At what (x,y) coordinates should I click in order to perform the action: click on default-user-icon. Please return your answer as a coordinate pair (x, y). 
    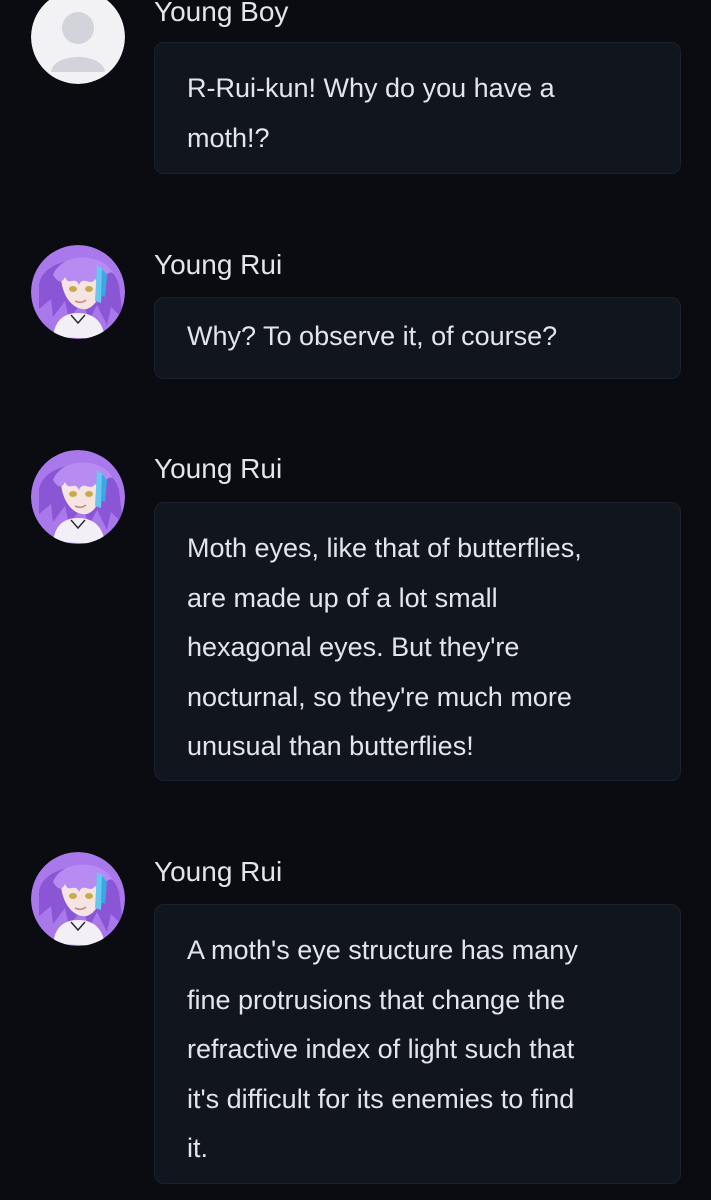
    Looking at the image, I should click on (78, 42).